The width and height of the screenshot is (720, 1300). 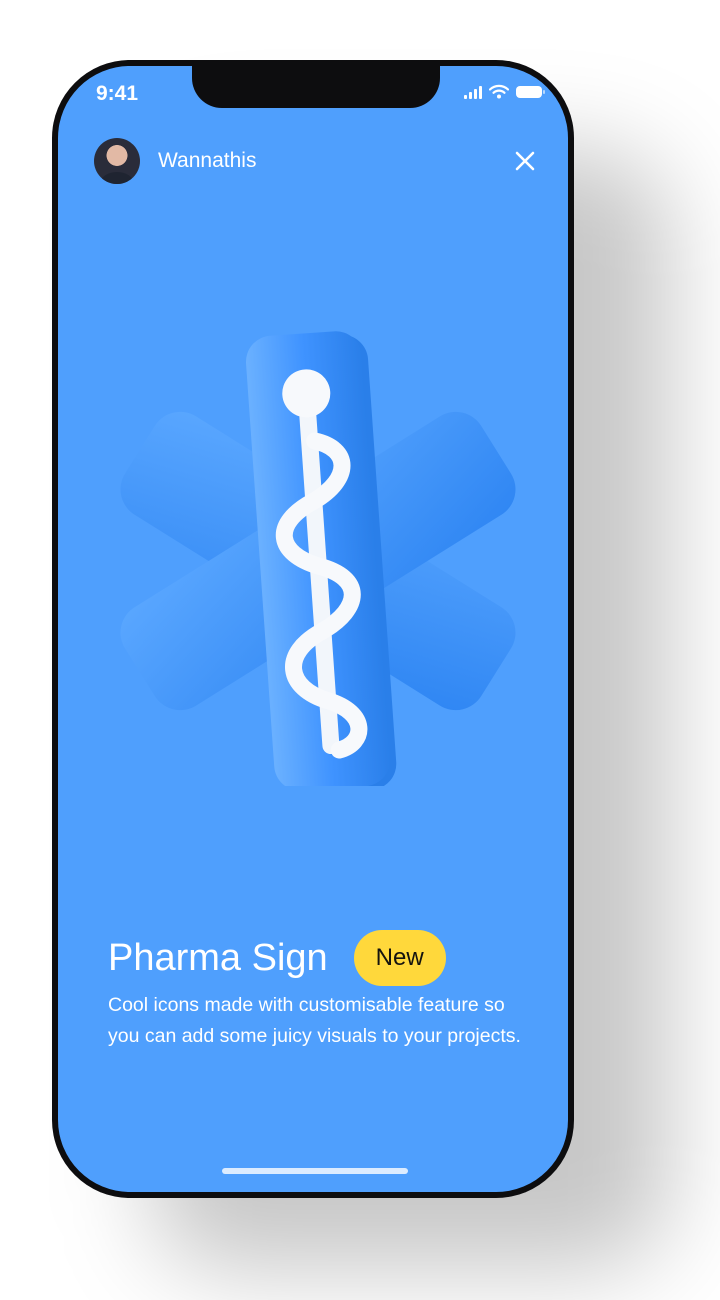 I want to click on page-title: Pharma Sign, so click(x=218, y=957).